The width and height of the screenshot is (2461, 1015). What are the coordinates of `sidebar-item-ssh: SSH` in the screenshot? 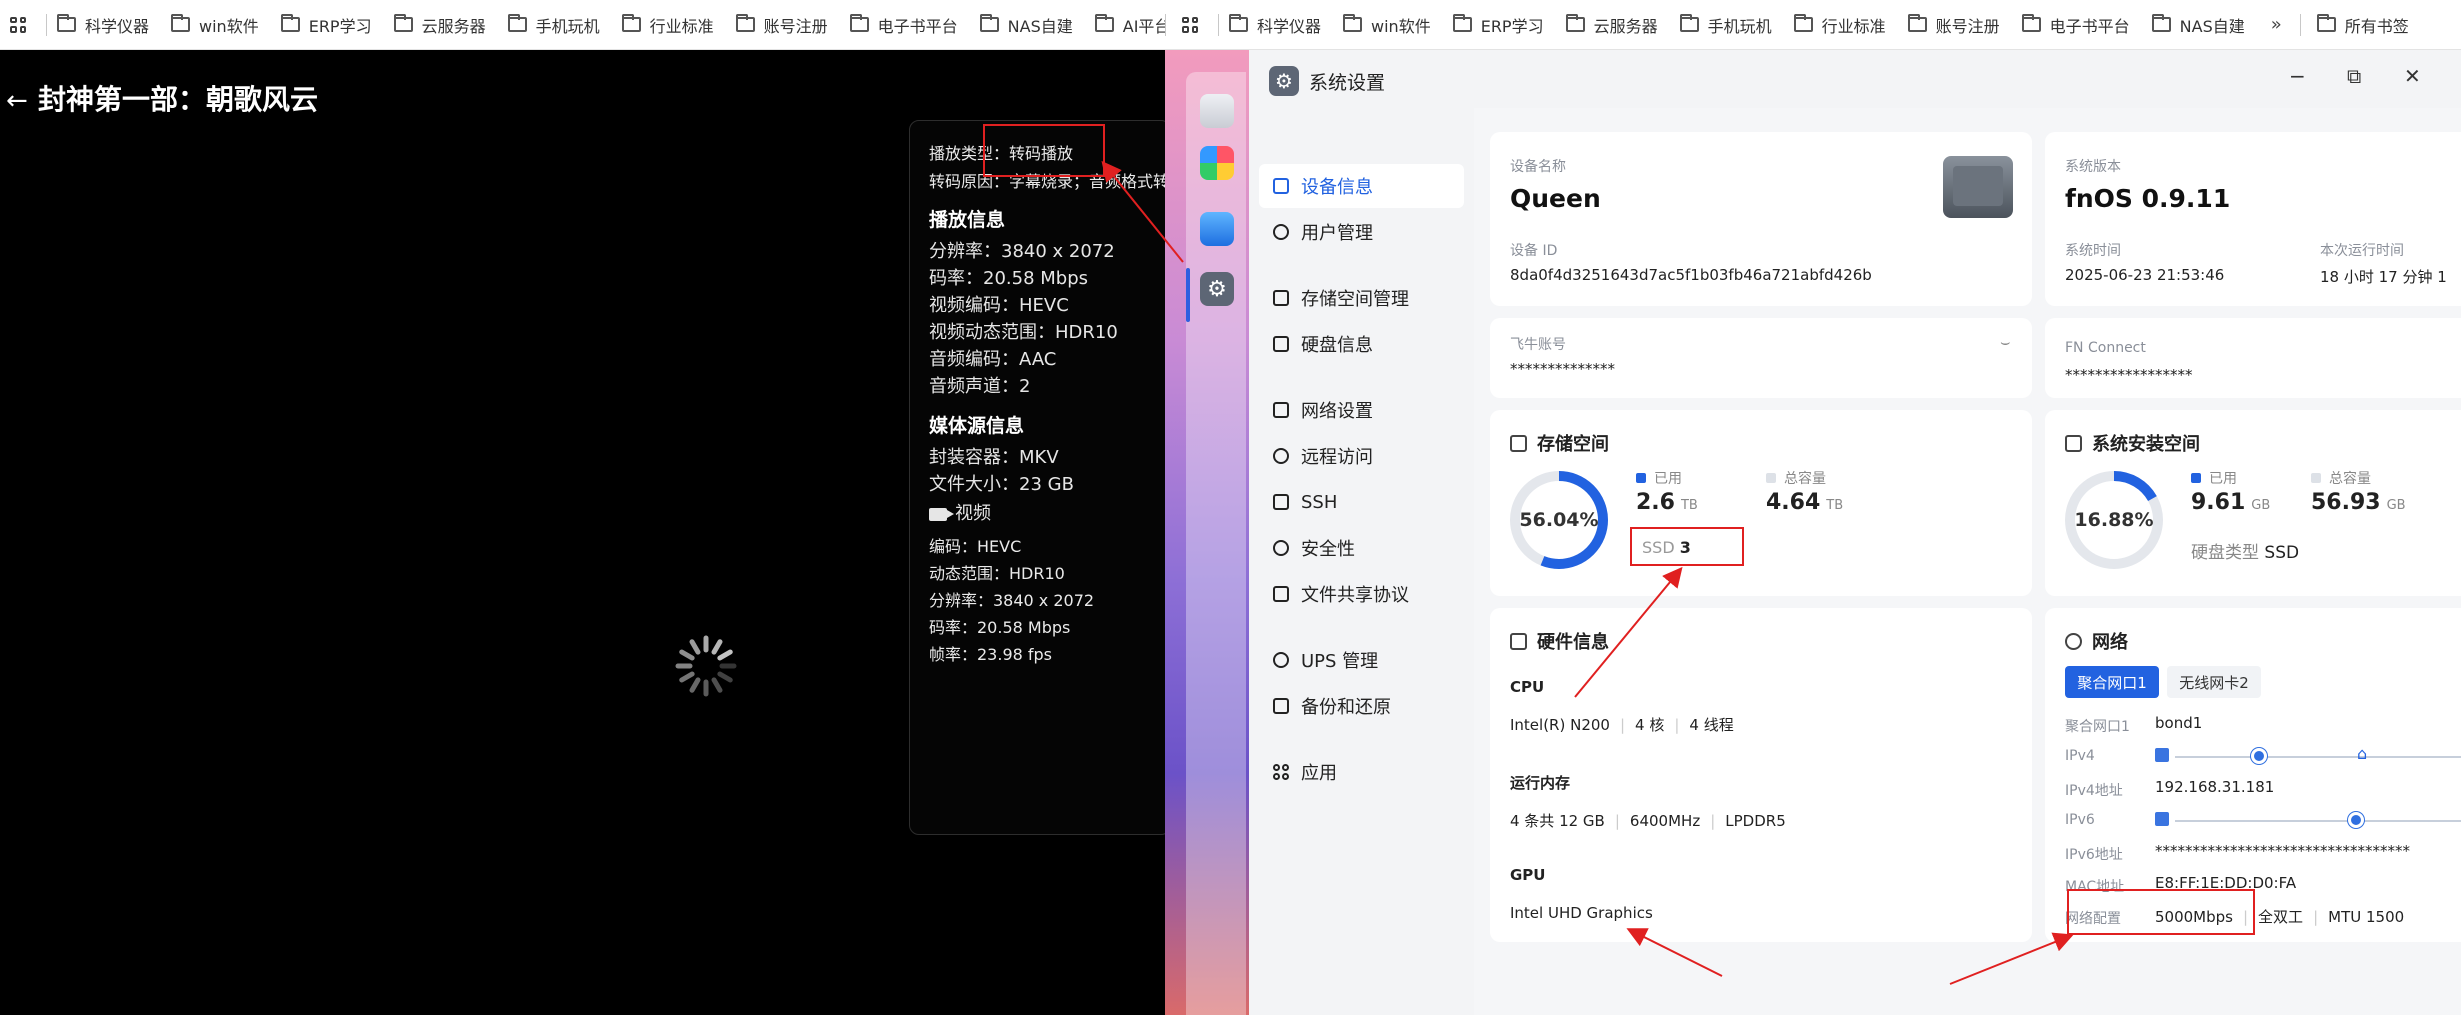 It's located at (1361, 502).